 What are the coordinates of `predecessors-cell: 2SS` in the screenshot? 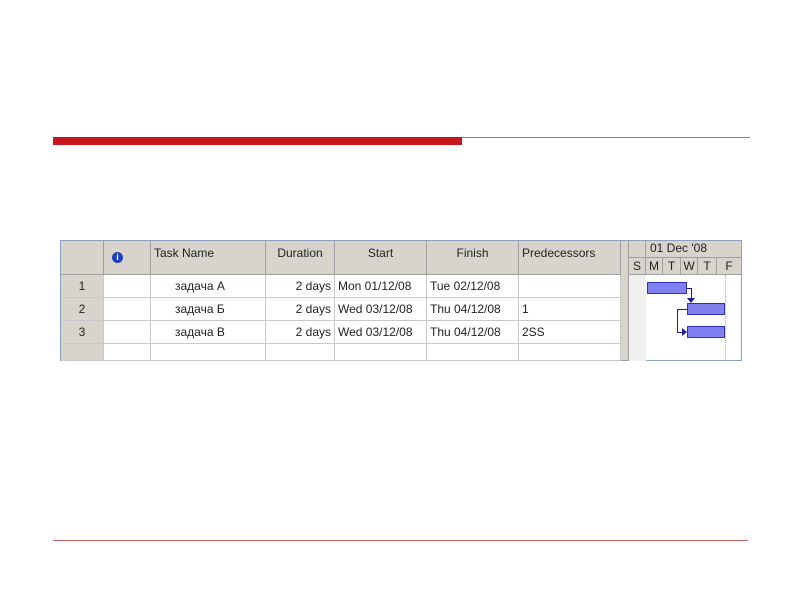 It's located at (570, 332).